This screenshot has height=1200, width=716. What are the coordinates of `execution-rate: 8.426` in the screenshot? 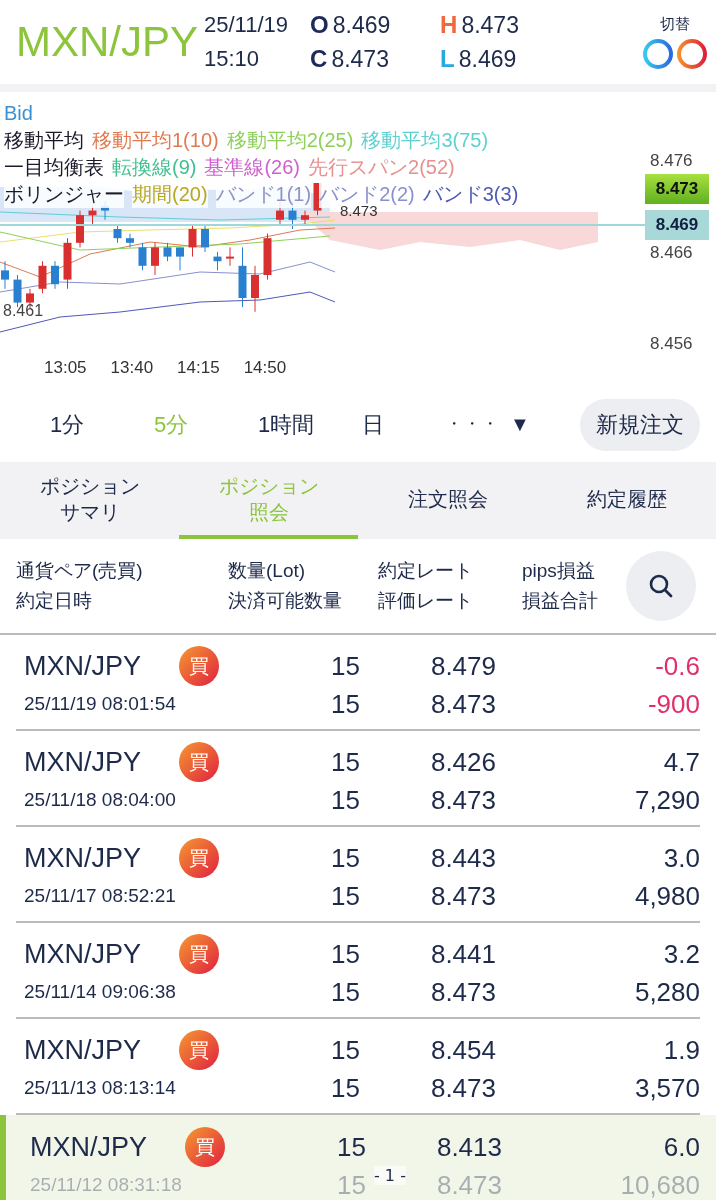 It's located at (463, 762).